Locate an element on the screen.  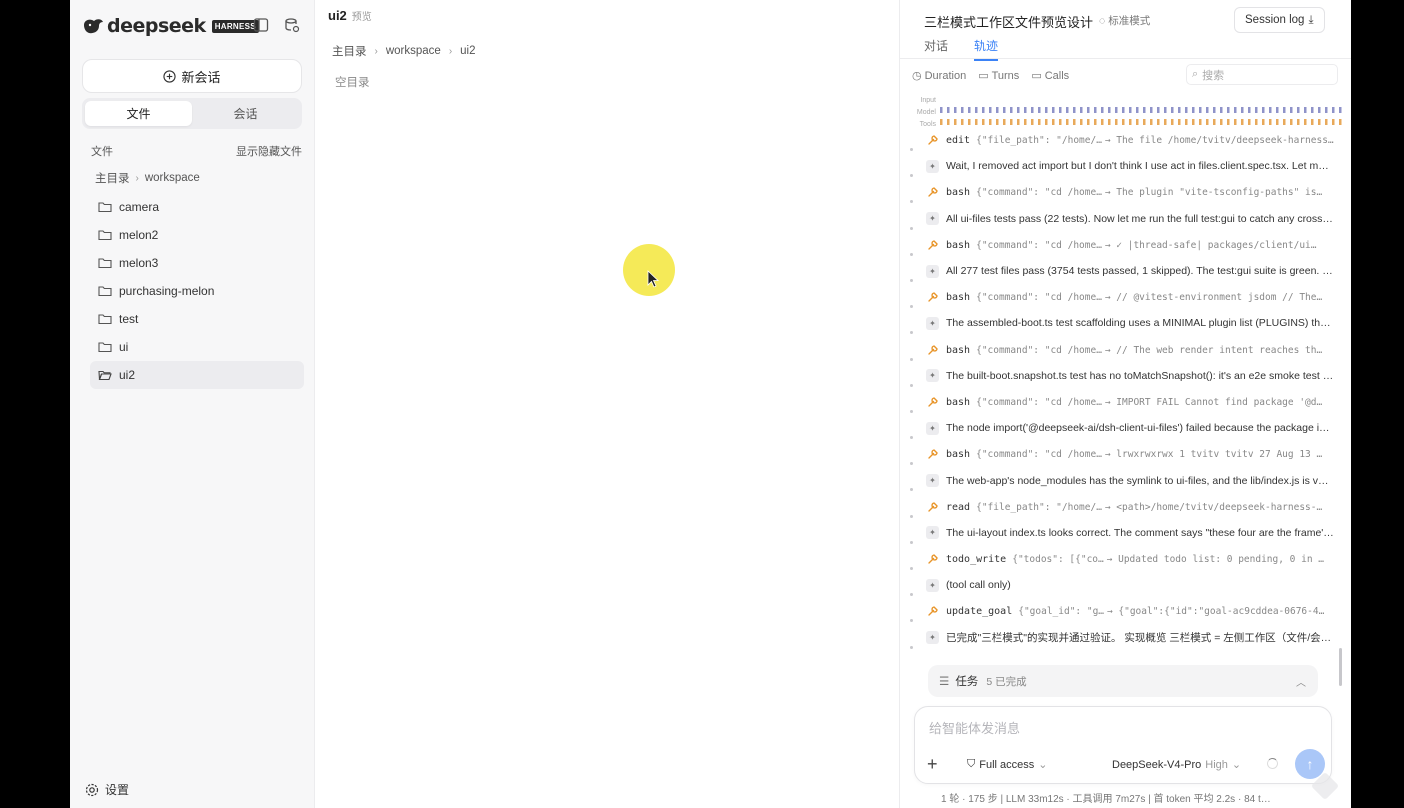
message-input: 给智能体发消息 is located at coordinates (974, 727).